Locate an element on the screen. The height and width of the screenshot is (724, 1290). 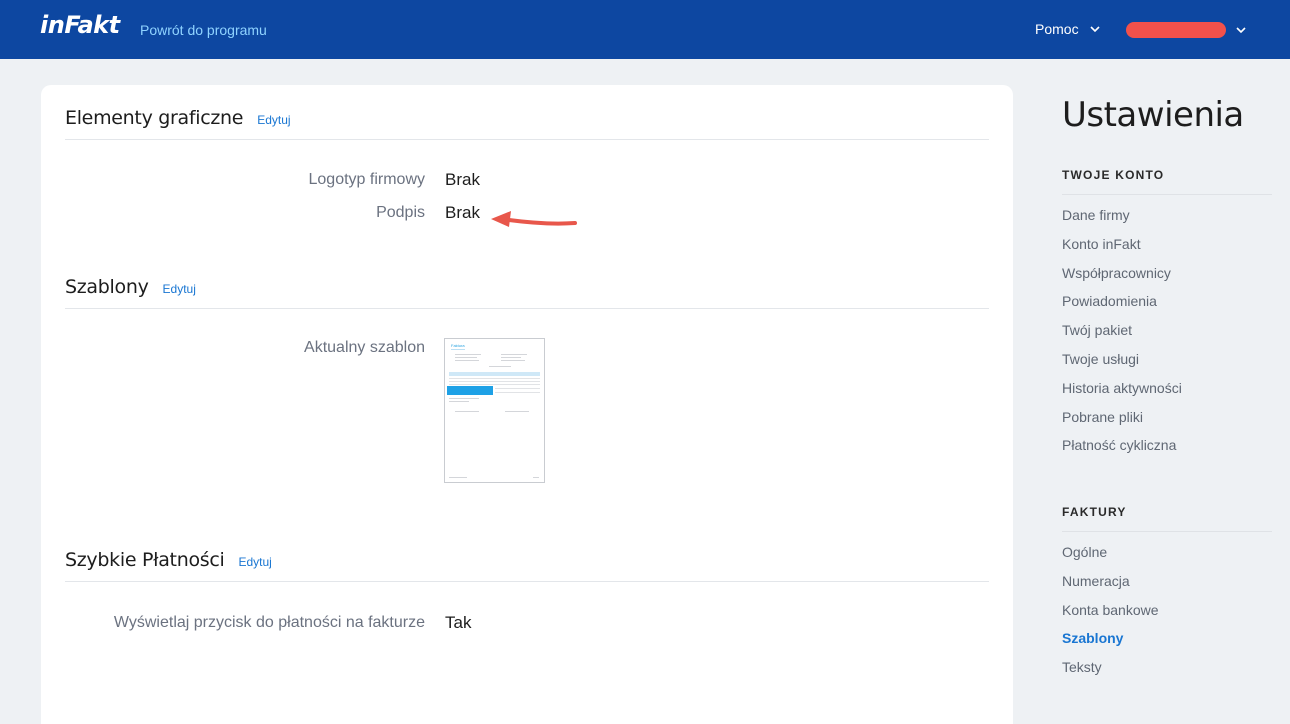
templates-section-header: Szablony Edytuj is located at coordinates (527, 292).